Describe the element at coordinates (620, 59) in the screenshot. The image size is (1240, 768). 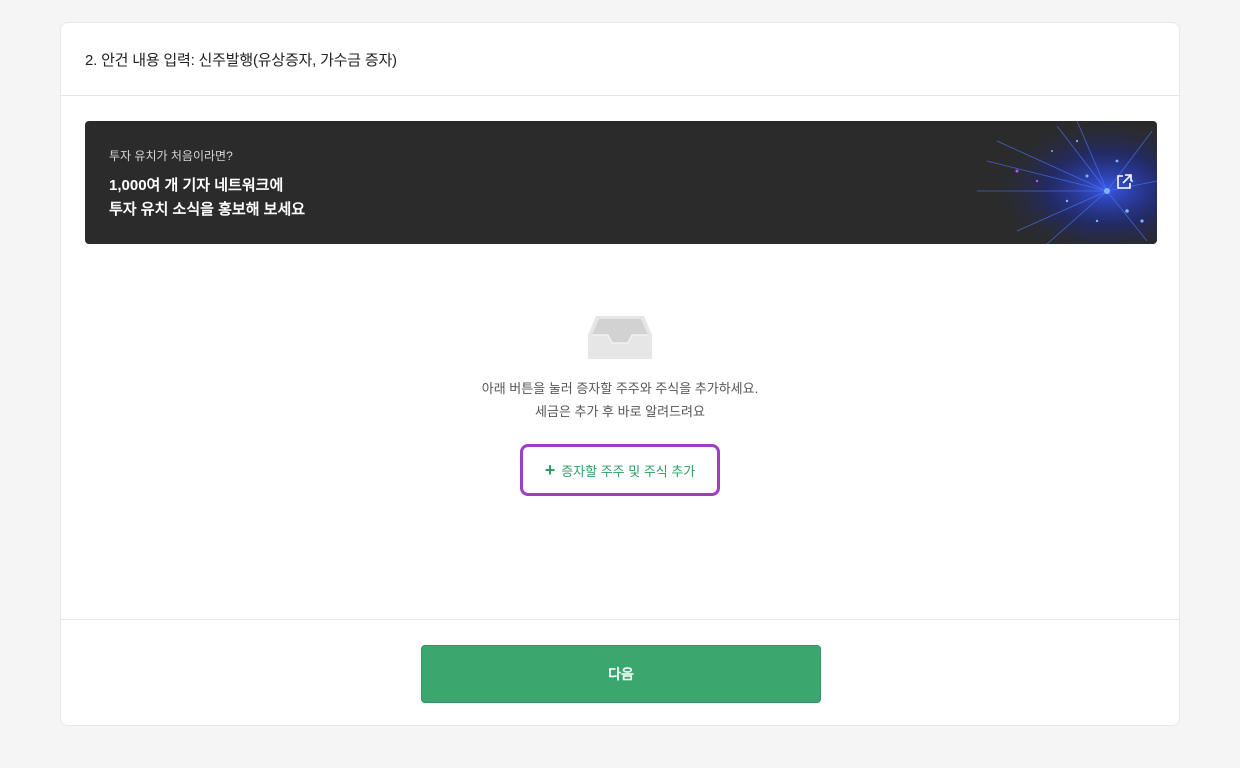
I see `card-header: 2. 안건 내용 입력: 신주발행(유상증자, 가수금 증자)` at that location.